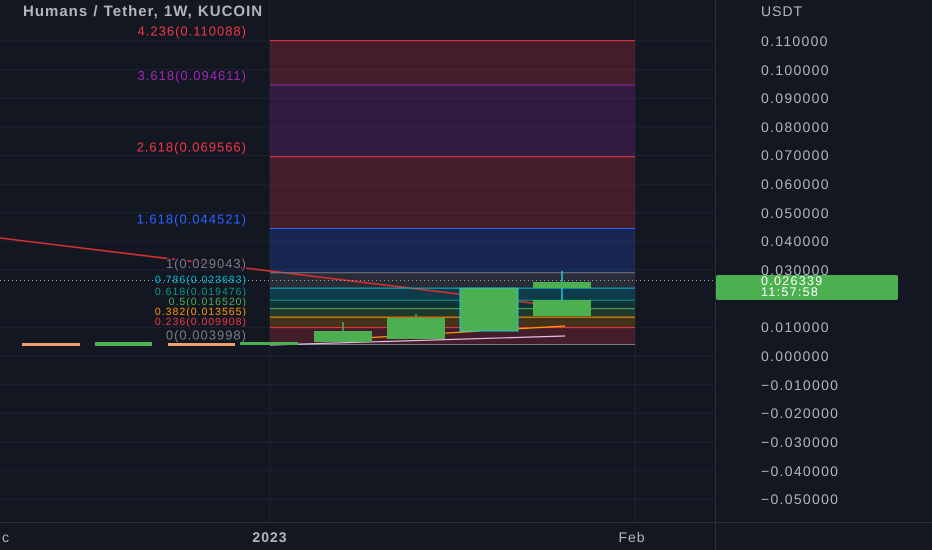 This screenshot has height=550, width=932. What do you see at coordinates (795, 70) in the screenshot?
I see `price-tick: 0.100000` at bounding box center [795, 70].